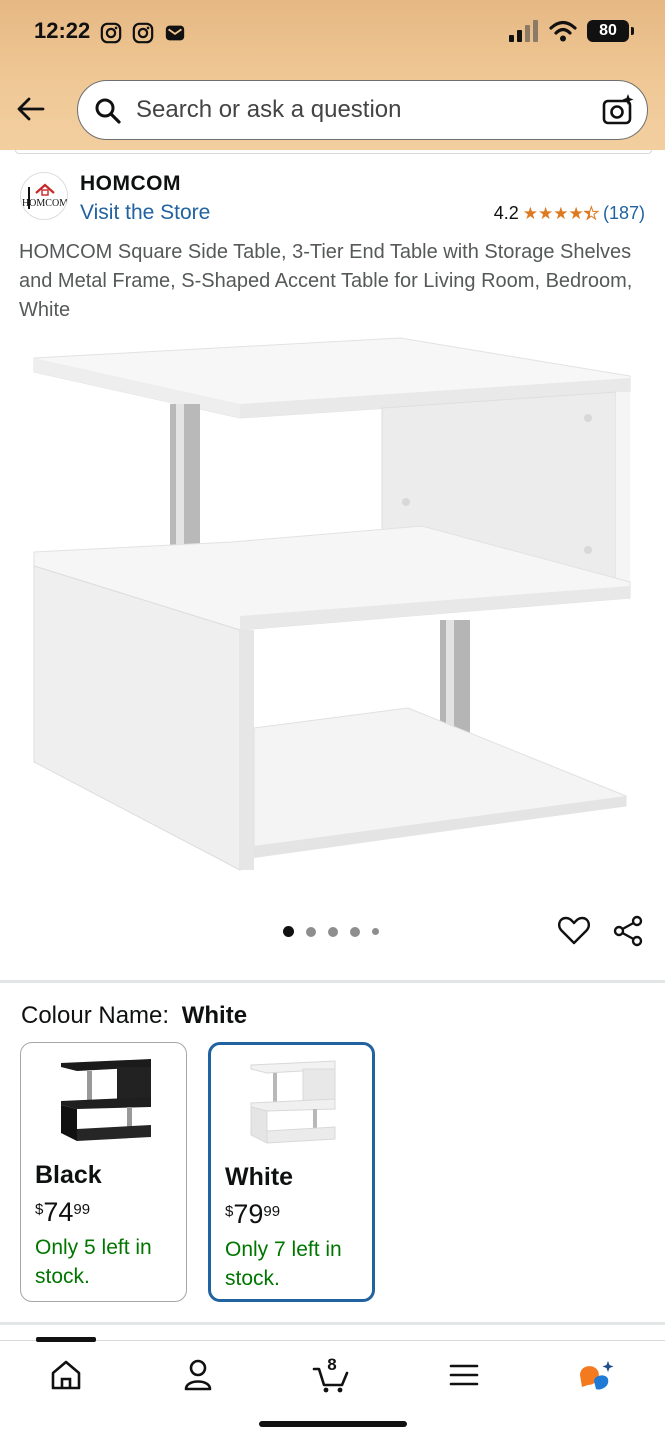 This screenshot has width=665, height=1440. Describe the element at coordinates (95, 1015) in the screenshot. I see `colour-label-text: Colour Name:` at that location.